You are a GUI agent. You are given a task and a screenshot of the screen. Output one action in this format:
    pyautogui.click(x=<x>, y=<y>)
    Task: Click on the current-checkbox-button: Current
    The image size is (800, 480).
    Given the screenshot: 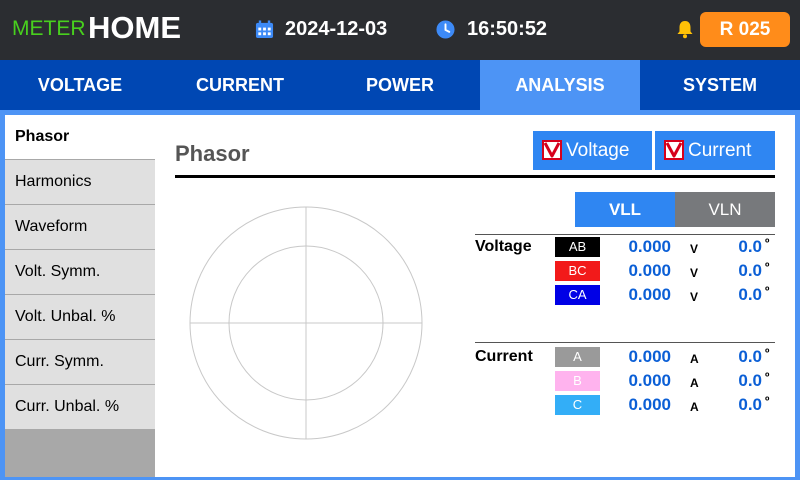 What is the action you would take?
    pyautogui.click(x=715, y=150)
    